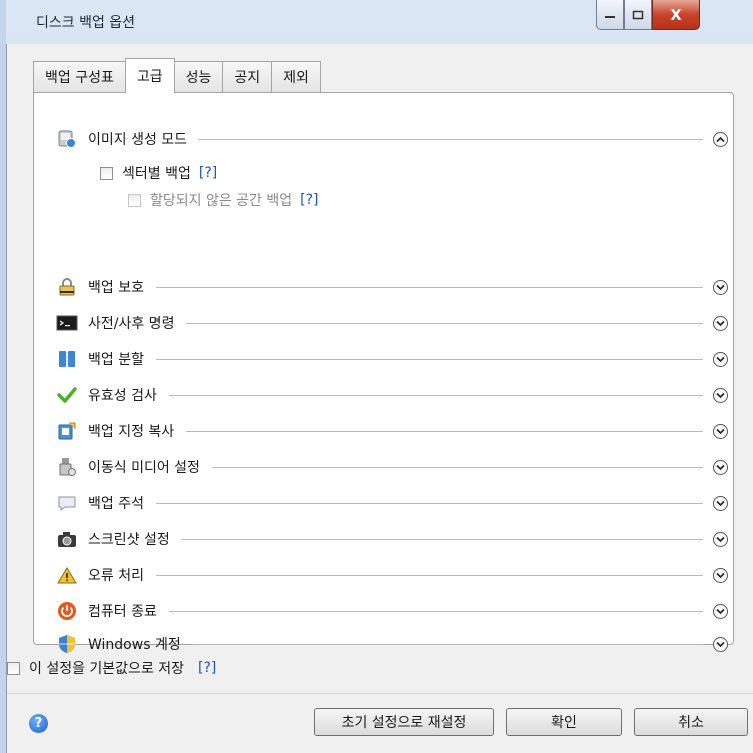  Describe the element at coordinates (38, 723) in the screenshot. I see `help-icon: ?` at that location.